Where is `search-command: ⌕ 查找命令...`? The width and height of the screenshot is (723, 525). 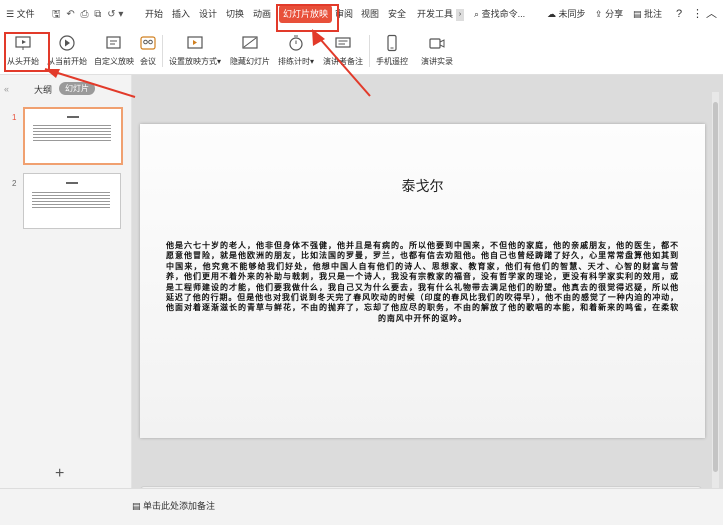 search-command: ⌕ 查找命令... is located at coordinates (499, 14).